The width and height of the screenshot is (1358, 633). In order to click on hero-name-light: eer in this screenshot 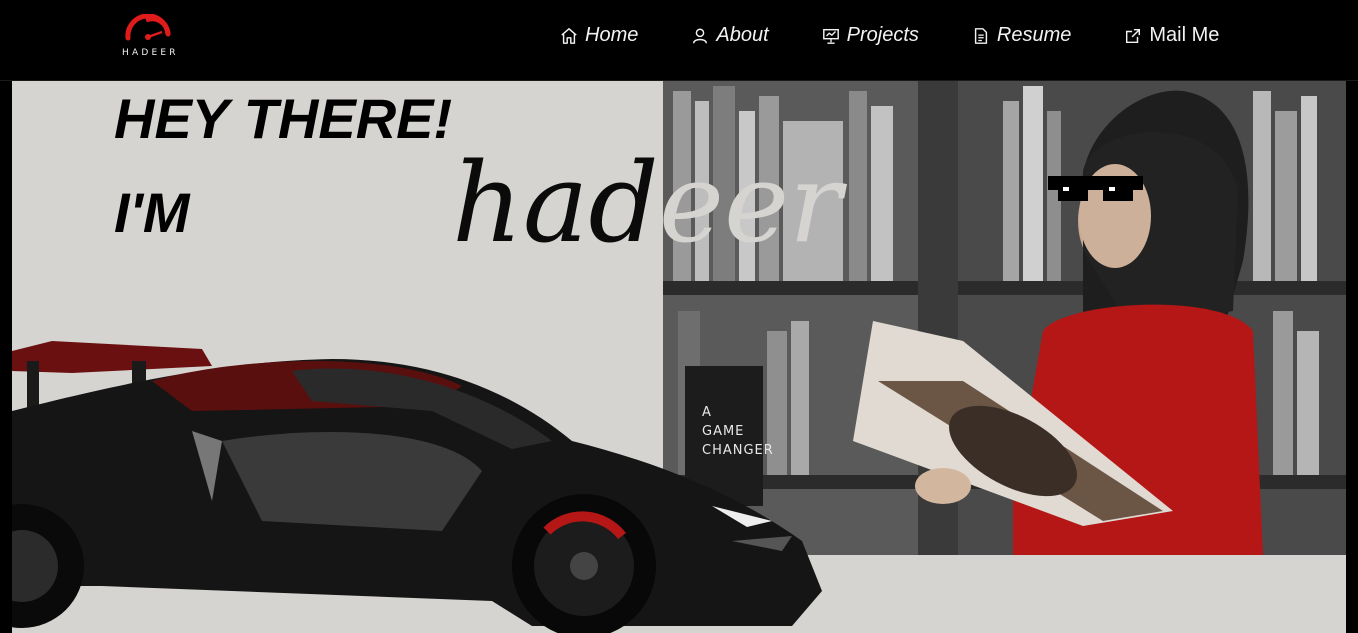, I will do `click(750, 203)`.